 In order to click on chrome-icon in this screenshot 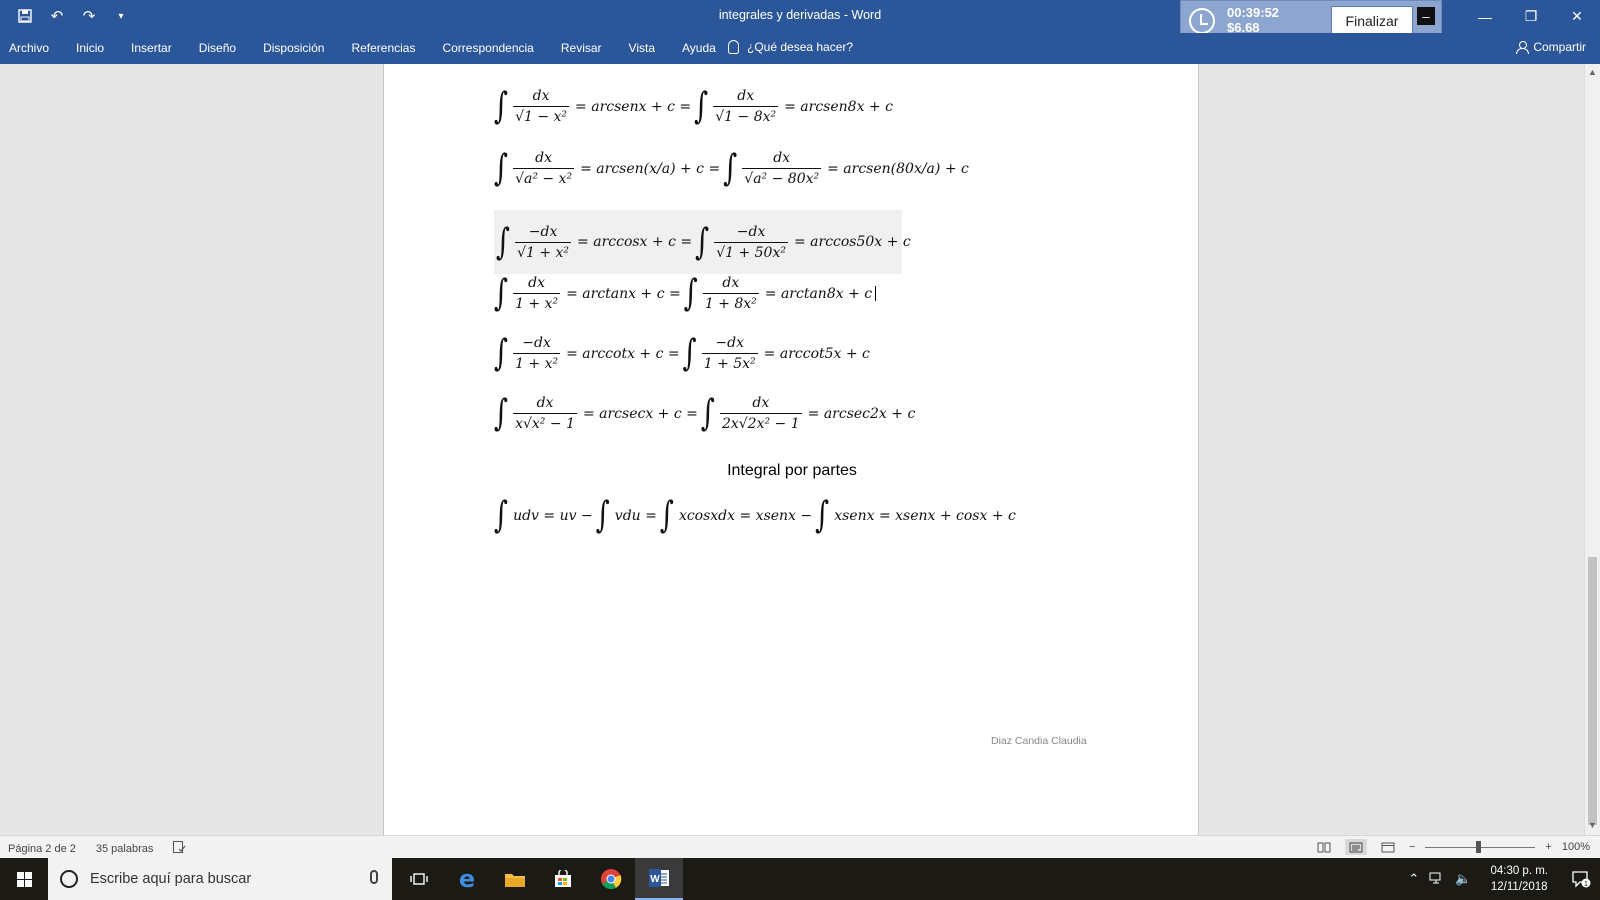, I will do `click(611, 879)`.